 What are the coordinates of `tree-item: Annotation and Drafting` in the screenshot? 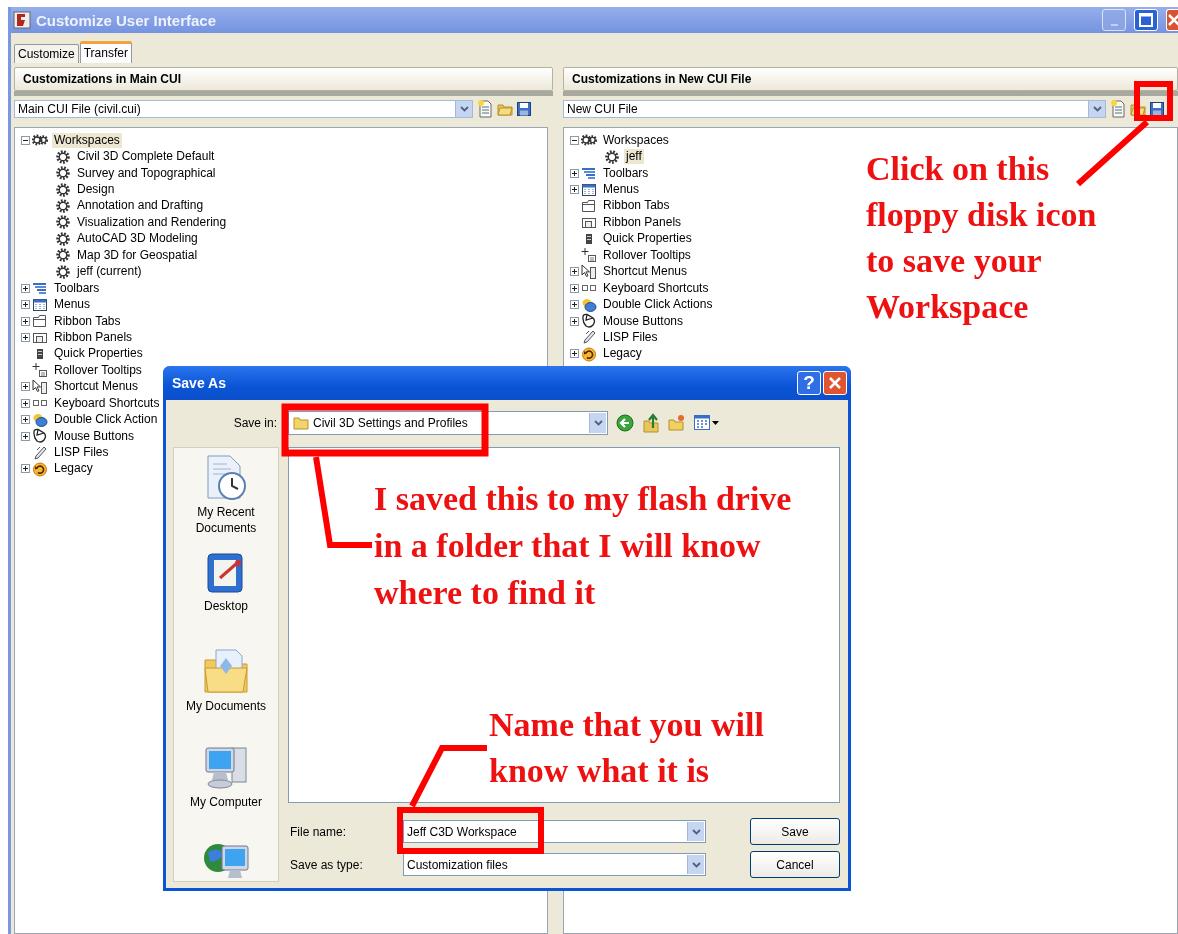 It's located at (140, 206).